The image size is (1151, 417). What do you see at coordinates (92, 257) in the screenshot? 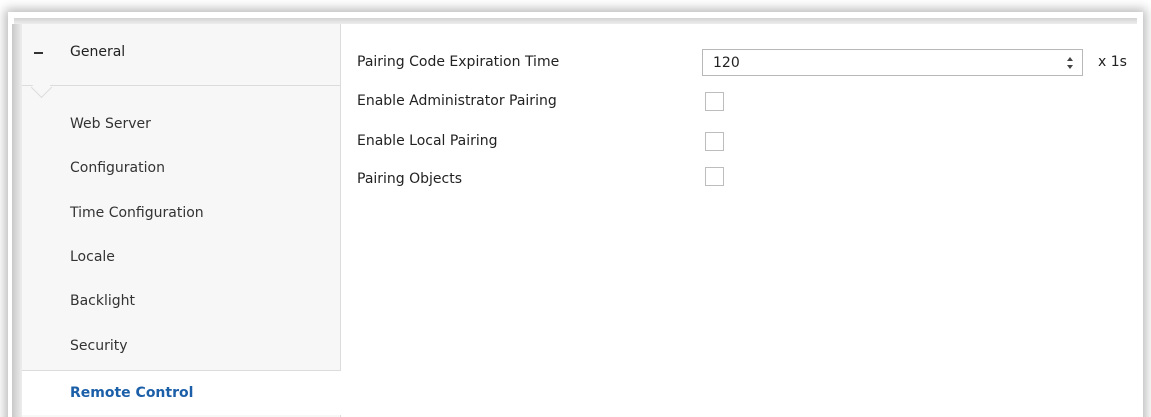
I see `sidebar-item-label: Locale` at bounding box center [92, 257].